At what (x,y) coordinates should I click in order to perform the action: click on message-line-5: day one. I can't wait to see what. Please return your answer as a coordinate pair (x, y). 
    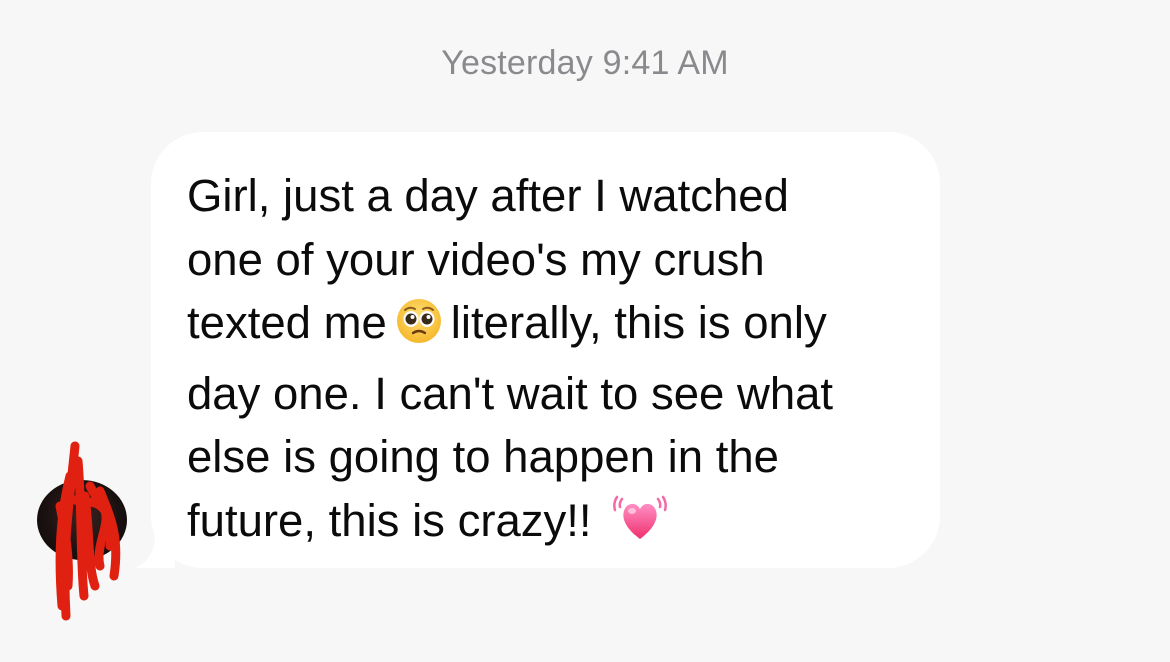
    Looking at the image, I should click on (510, 393).